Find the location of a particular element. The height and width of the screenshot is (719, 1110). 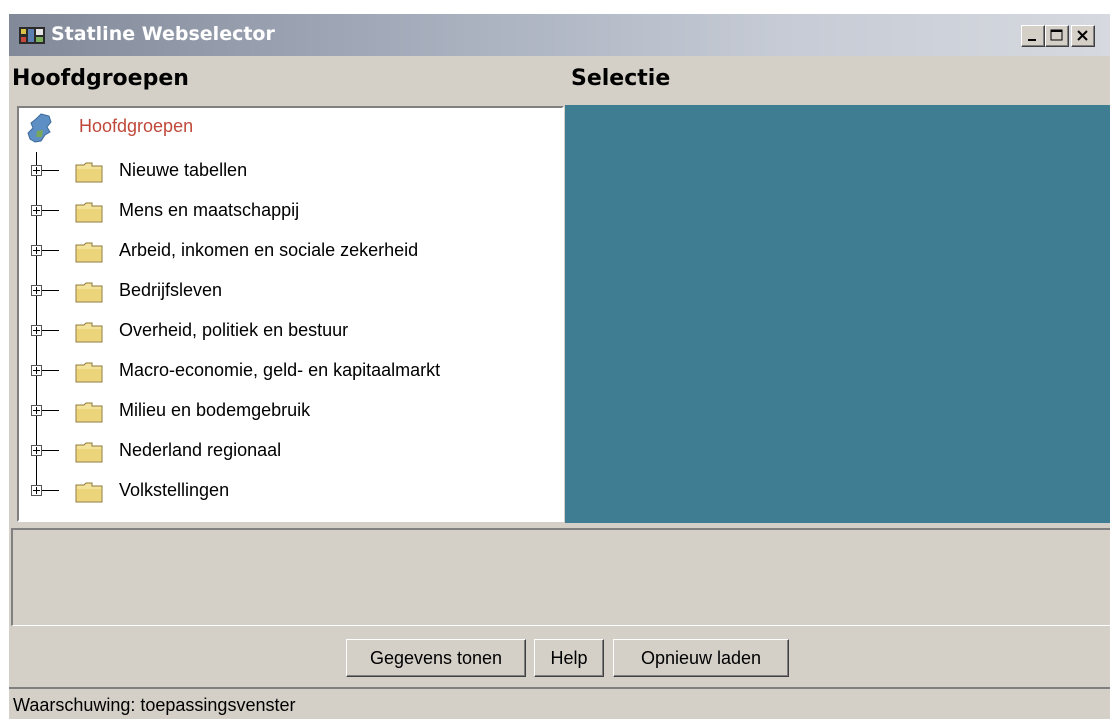

tree-item-arbeid: Arbeid, inkomen en sociale zekerheid is located at coordinates (289, 250).